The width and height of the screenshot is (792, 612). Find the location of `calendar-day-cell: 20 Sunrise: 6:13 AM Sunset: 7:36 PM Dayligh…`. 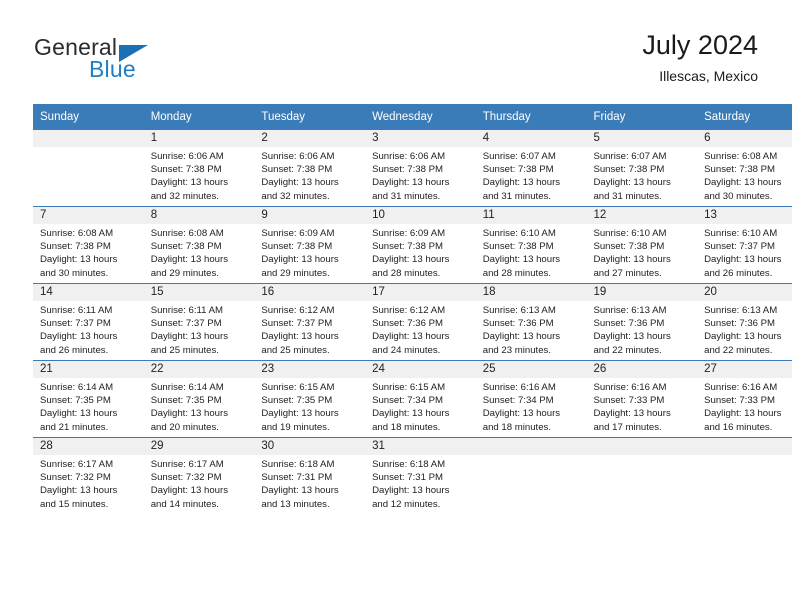

calendar-day-cell: 20 Sunrise: 6:13 AM Sunset: 7:36 PM Dayligh… is located at coordinates (744, 322).